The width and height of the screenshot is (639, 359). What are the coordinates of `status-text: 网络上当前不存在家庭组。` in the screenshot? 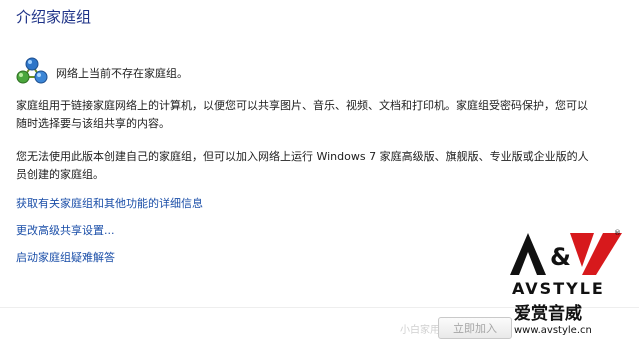 It's located at (122, 73).